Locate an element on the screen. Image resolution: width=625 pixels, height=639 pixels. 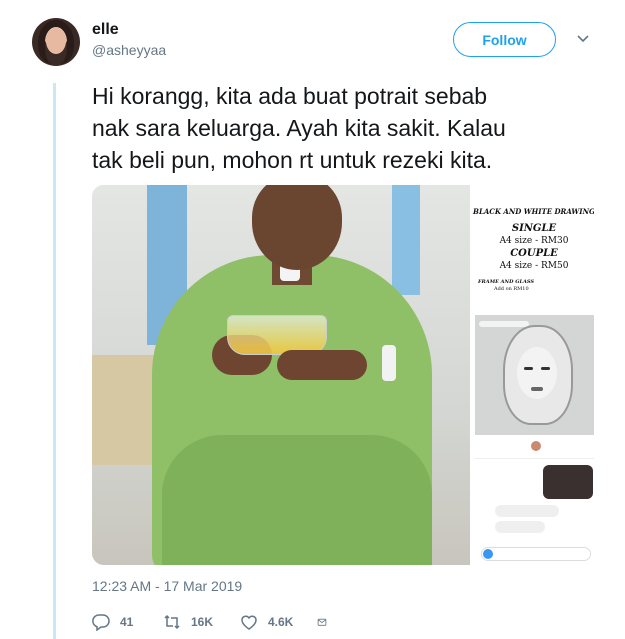
photo-wristband is located at coordinates (389, 363).